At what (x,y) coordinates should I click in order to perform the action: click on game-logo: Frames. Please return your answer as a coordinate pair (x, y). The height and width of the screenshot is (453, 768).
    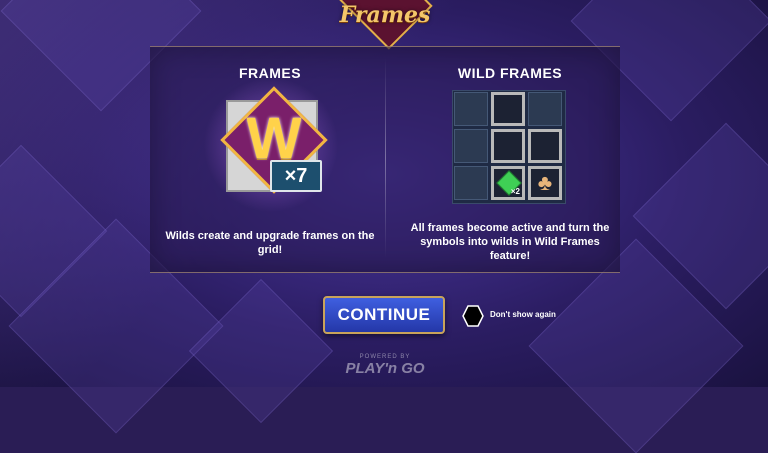
    Looking at the image, I should click on (385, 25).